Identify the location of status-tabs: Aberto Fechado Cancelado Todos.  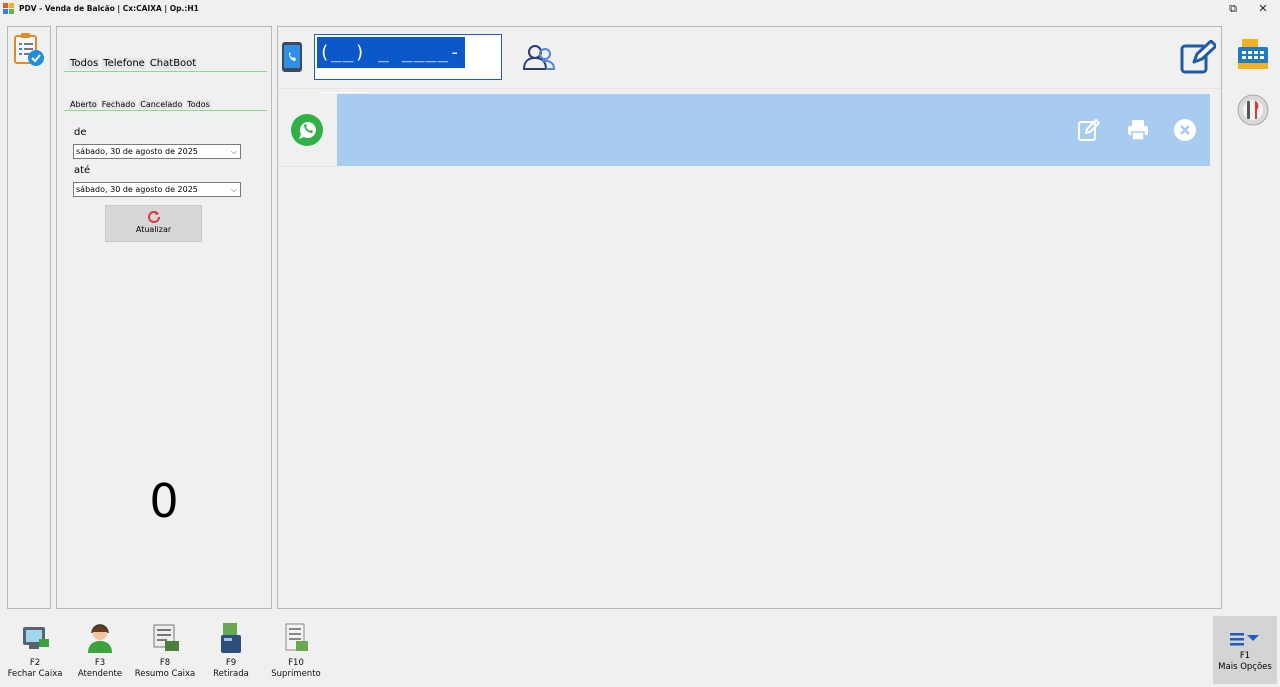
(141, 104).